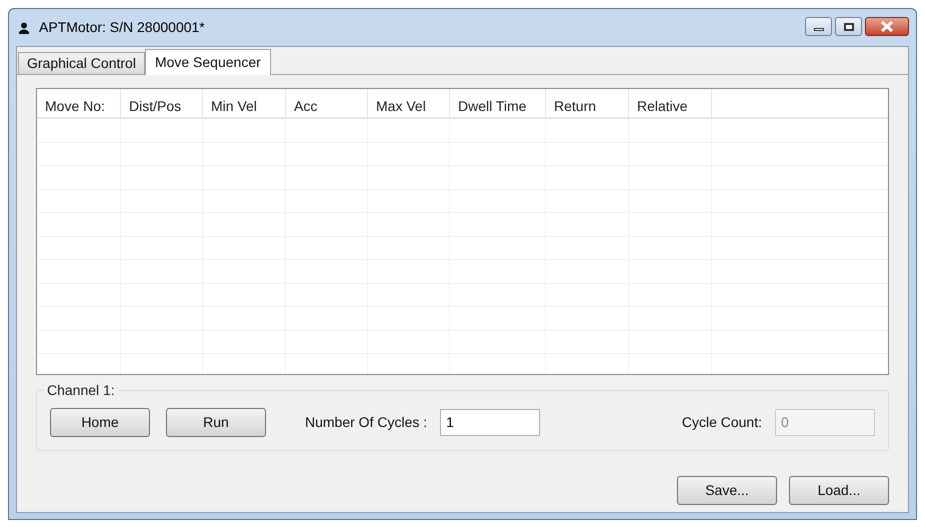 The image size is (925, 527). Describe the element at coordinates (162, 103) in the screenshot. I see `column-header: Dist/Pos` at that location.